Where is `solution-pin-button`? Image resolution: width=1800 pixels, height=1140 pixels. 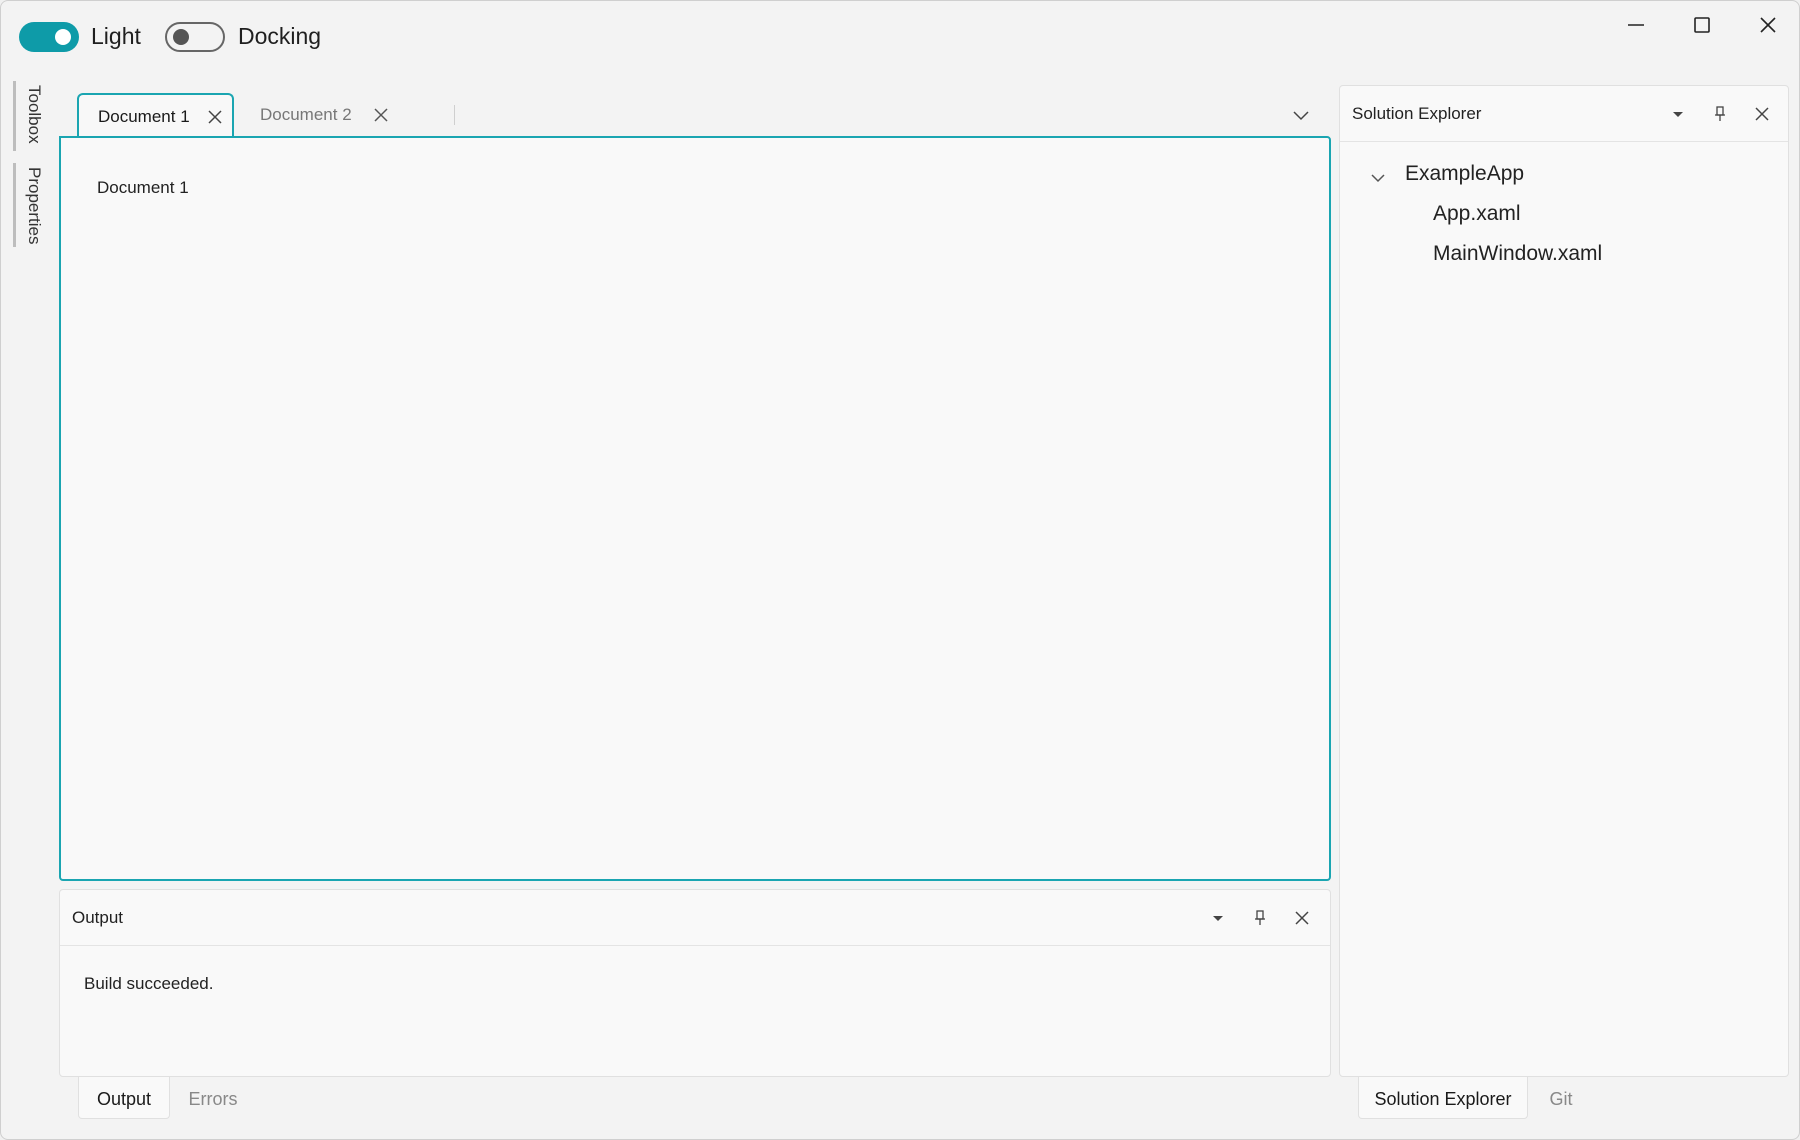 solution-pin-button is located at coordinates (1720, 114).